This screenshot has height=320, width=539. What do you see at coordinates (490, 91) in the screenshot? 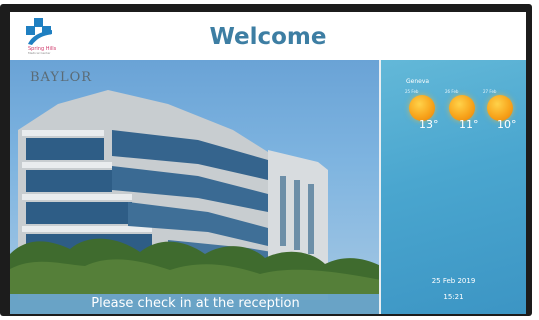
I see `forecast-date: 27 Feb` at bounding box center [490, 91].